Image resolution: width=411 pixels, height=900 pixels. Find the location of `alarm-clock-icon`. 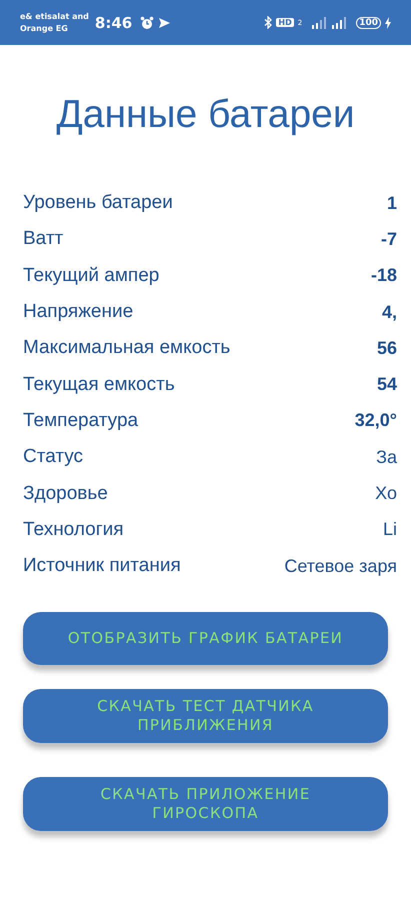

alarm-clock-icon is located at coordinates (147, 23).